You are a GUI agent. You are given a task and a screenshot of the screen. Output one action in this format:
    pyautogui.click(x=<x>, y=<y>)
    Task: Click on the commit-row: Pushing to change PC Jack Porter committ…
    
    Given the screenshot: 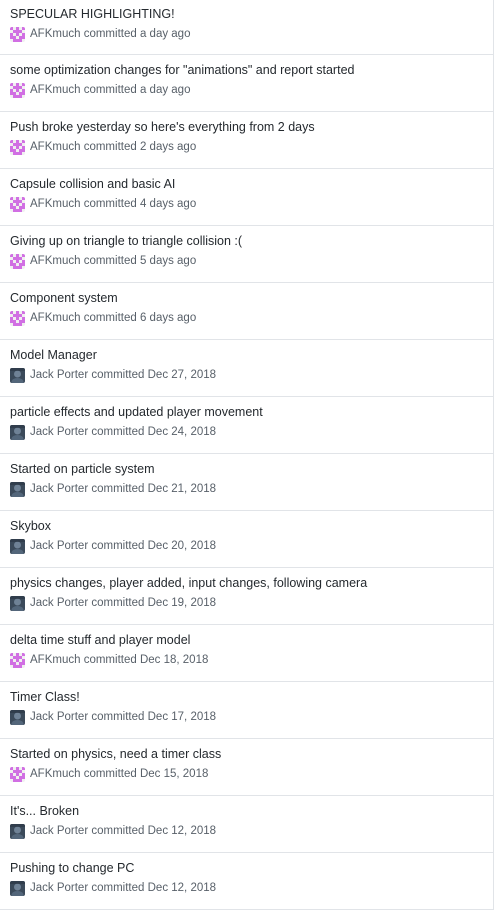 What is the action you would take?
    pyautogui.click(x=246, y=881)
    